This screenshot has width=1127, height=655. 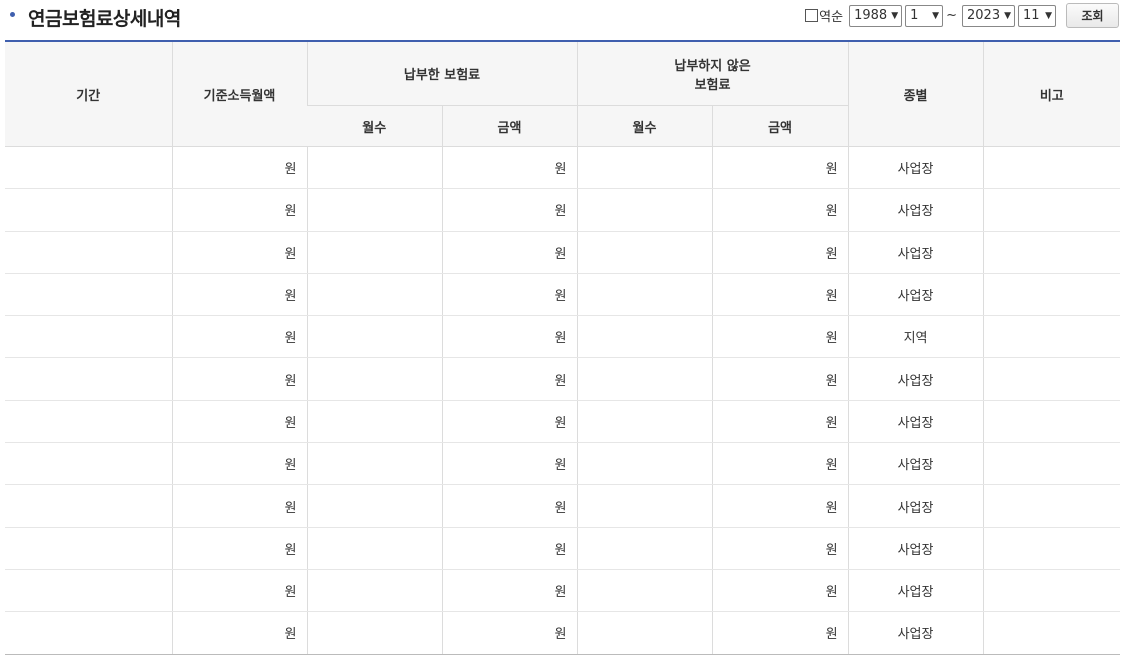 I want to click on type-cell: 지역, so click(x=915, y=337).